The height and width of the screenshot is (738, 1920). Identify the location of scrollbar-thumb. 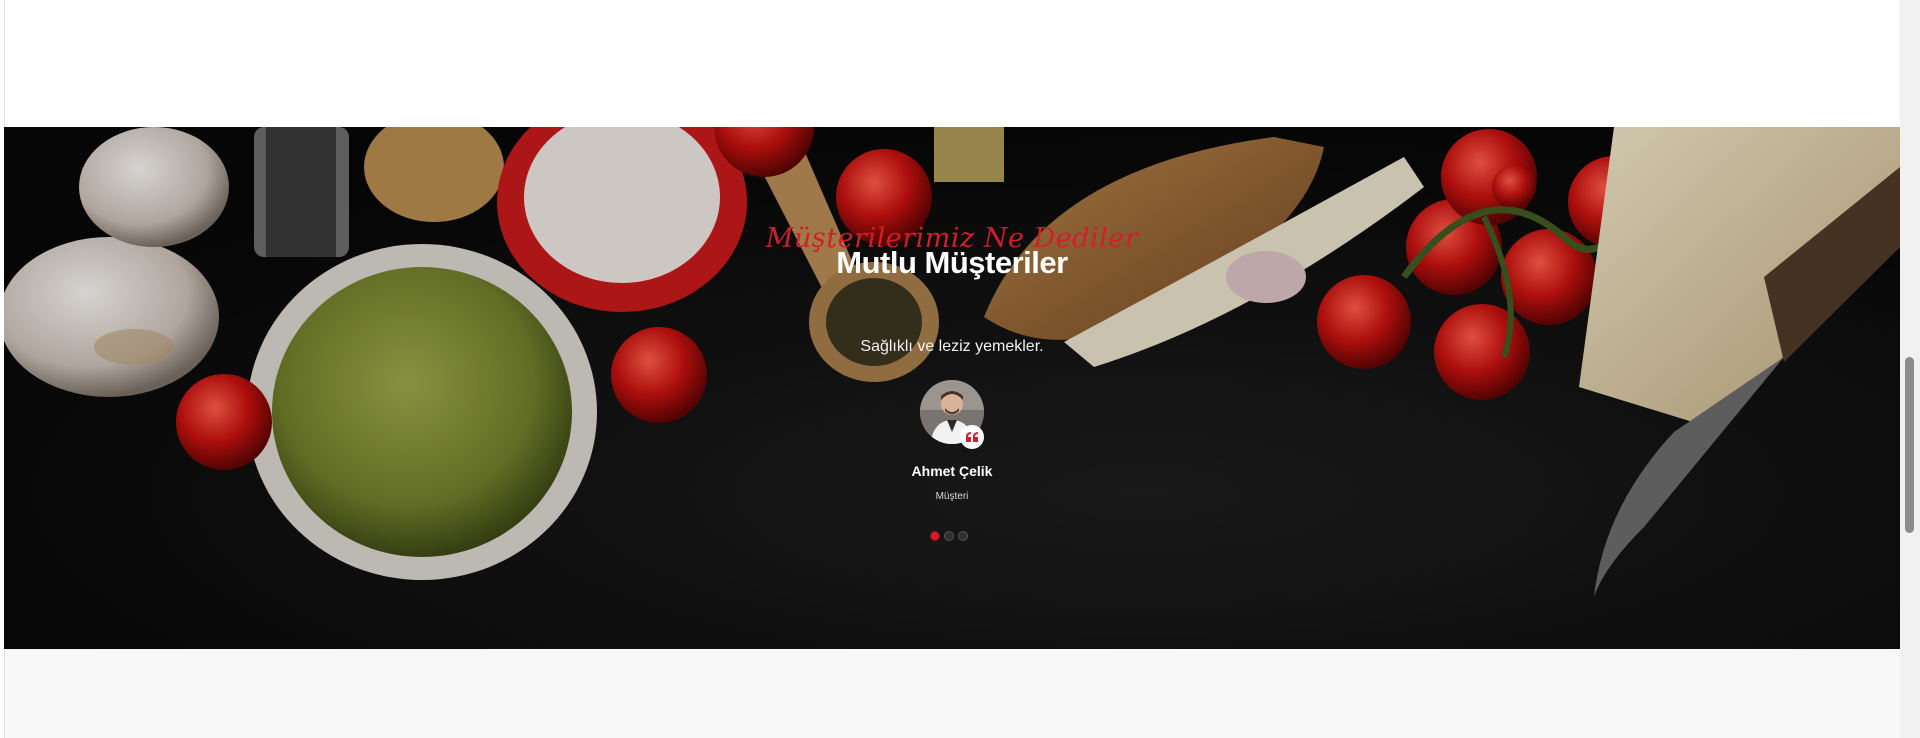
(1909, 445).